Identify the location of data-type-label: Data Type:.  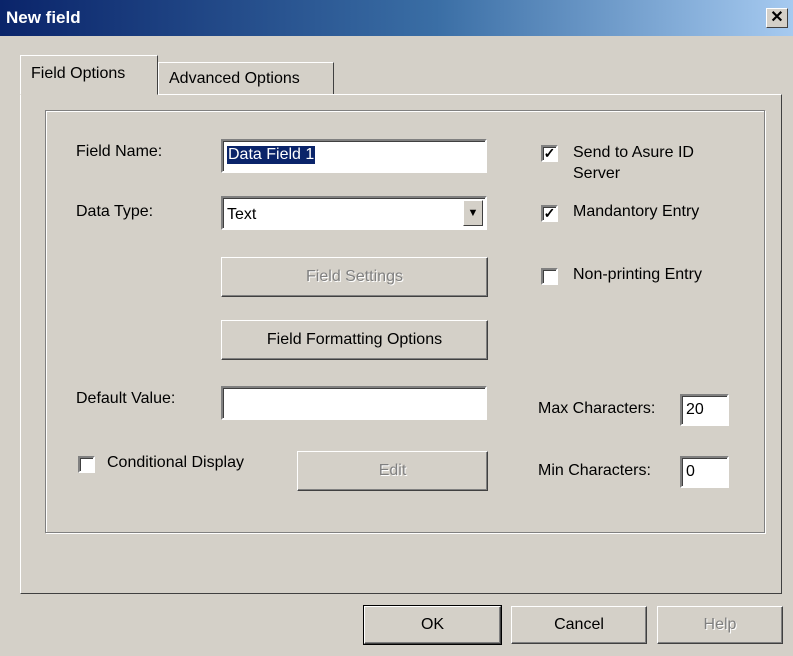
(115, 211).